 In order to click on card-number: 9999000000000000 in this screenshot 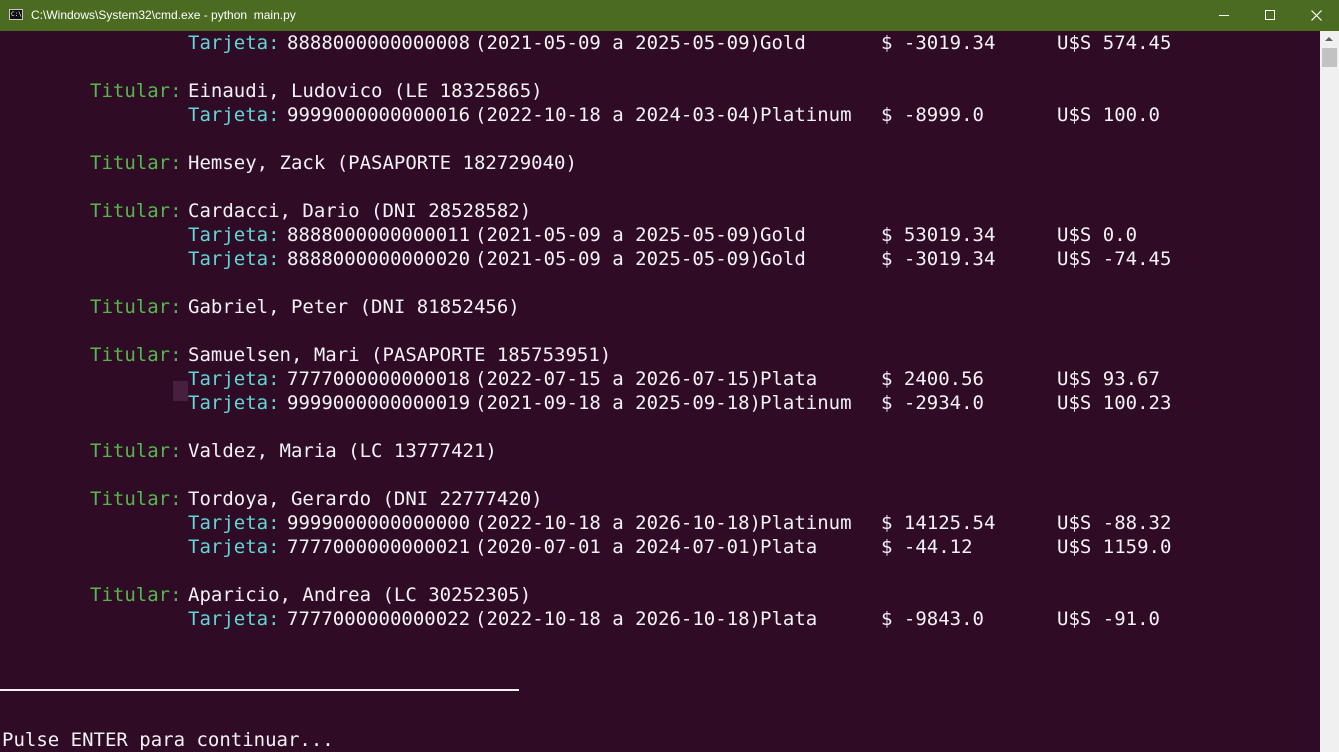, I will do `click(379, 523)`.